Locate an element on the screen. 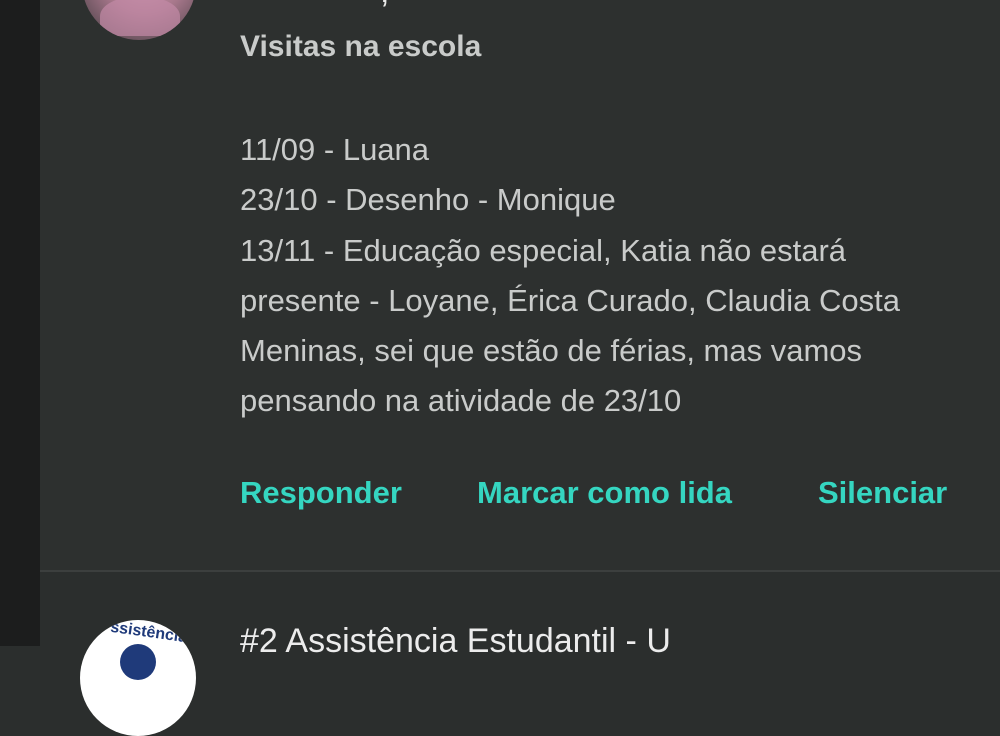 This screenshot has width=1000, height=736. left-edge-panel is located at coordinates (20, 323).